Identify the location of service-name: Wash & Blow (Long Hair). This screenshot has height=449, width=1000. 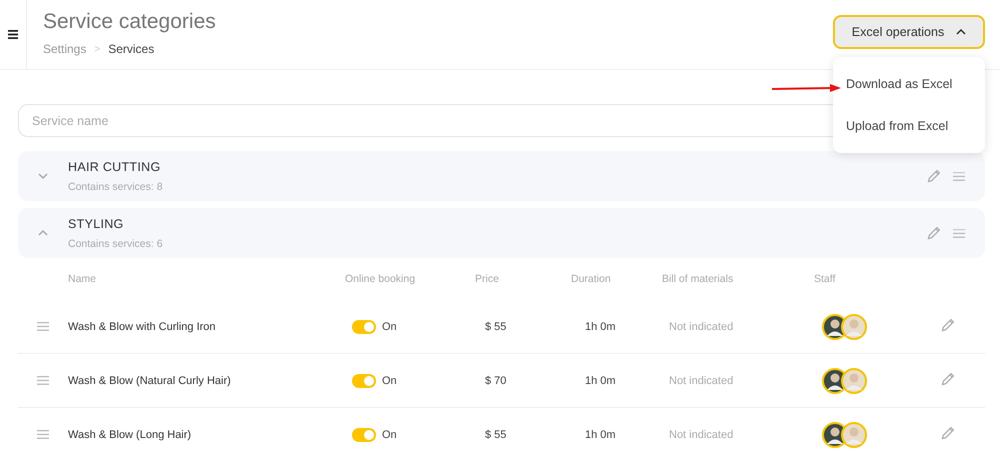
(130, 434).